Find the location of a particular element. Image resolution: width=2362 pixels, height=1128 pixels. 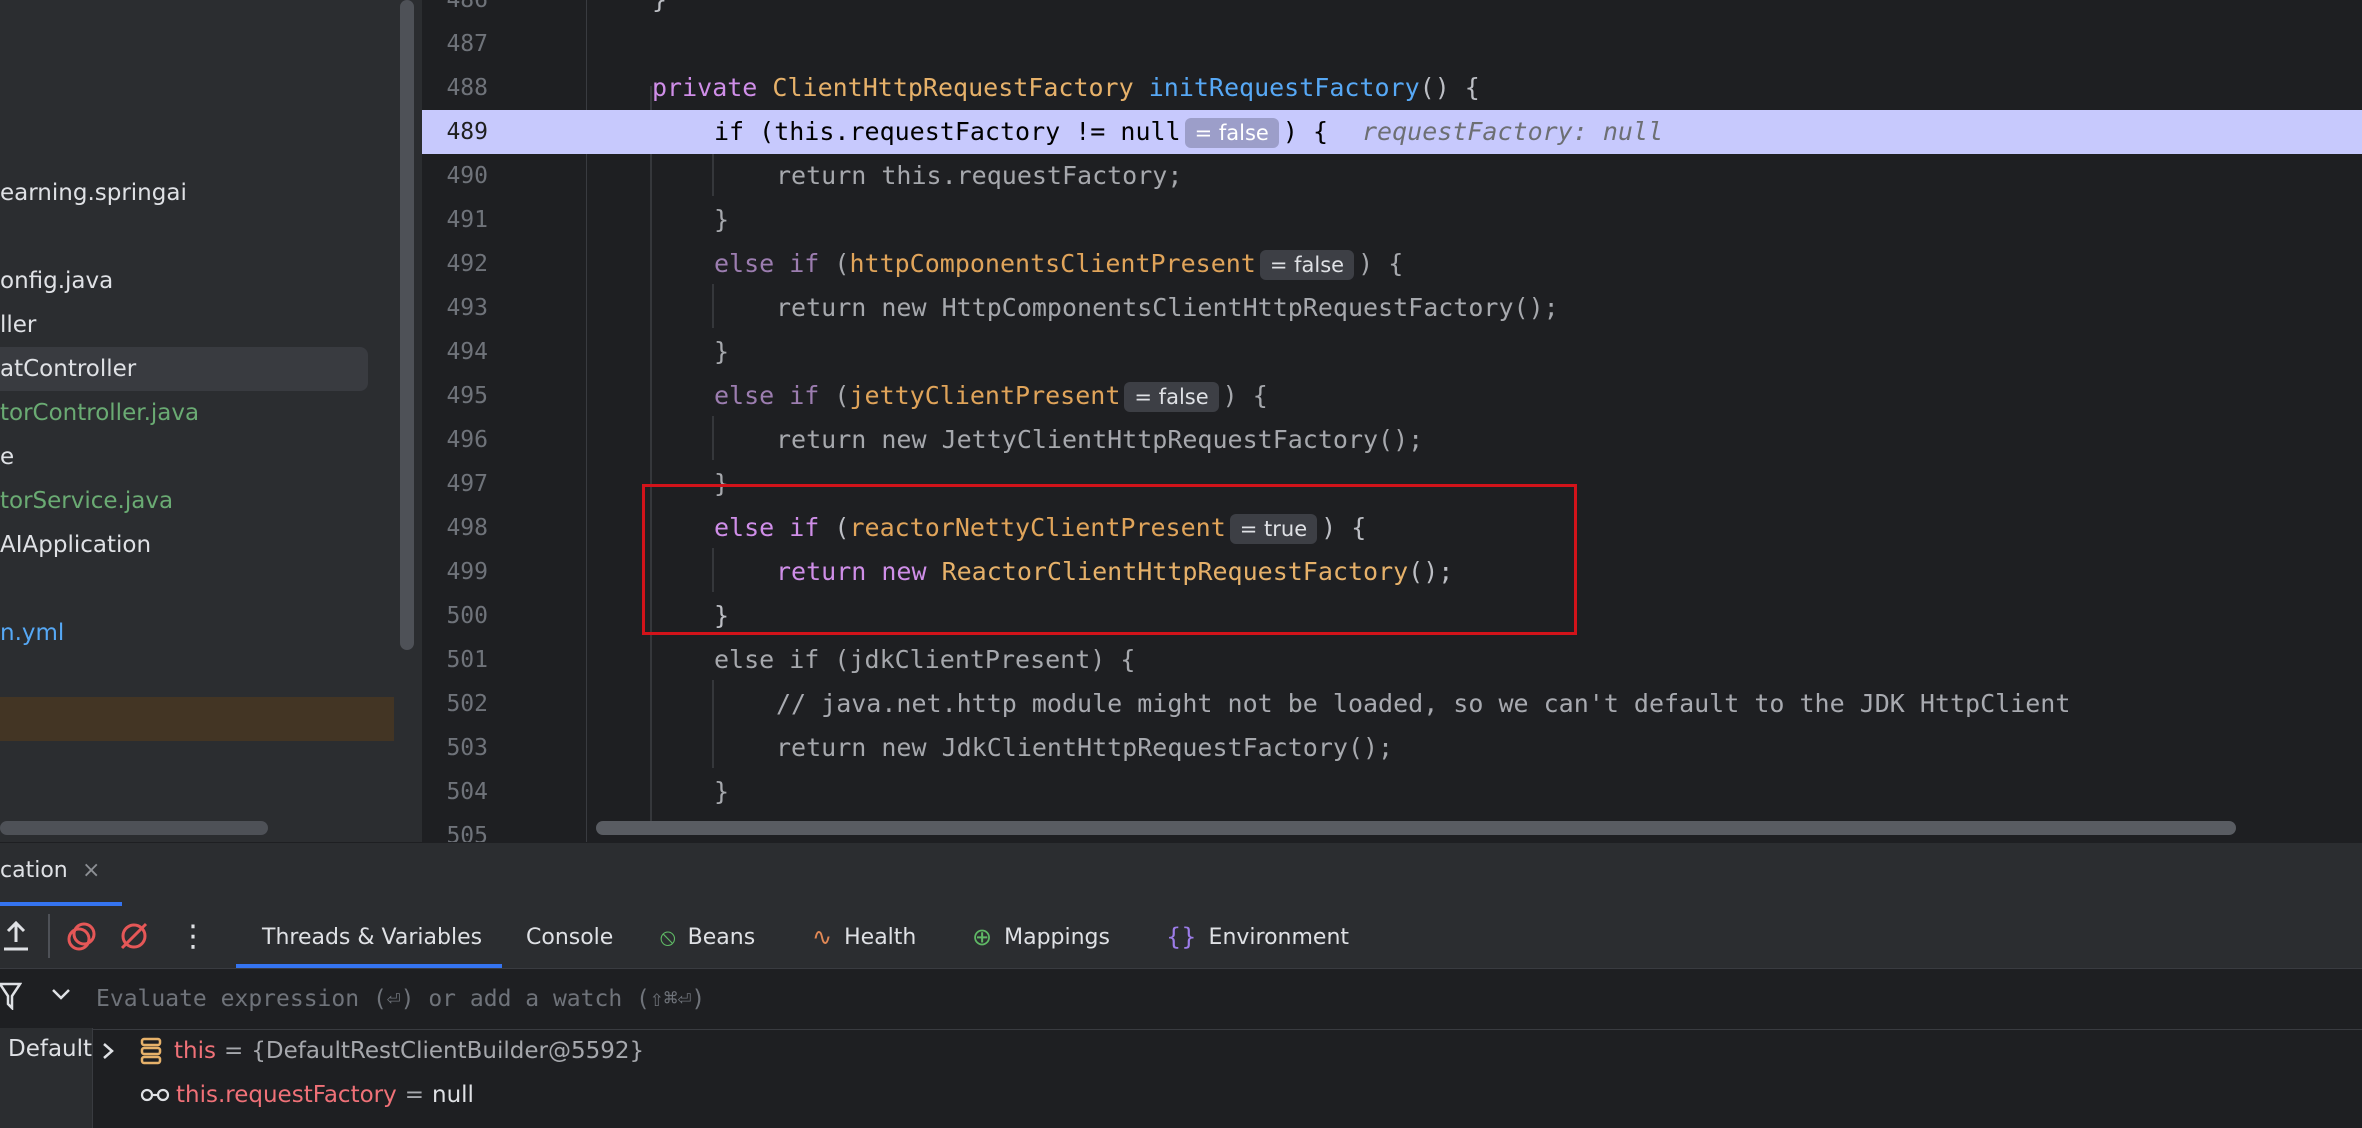

watch-glasses-icon is located at coordinates (155, 1095).